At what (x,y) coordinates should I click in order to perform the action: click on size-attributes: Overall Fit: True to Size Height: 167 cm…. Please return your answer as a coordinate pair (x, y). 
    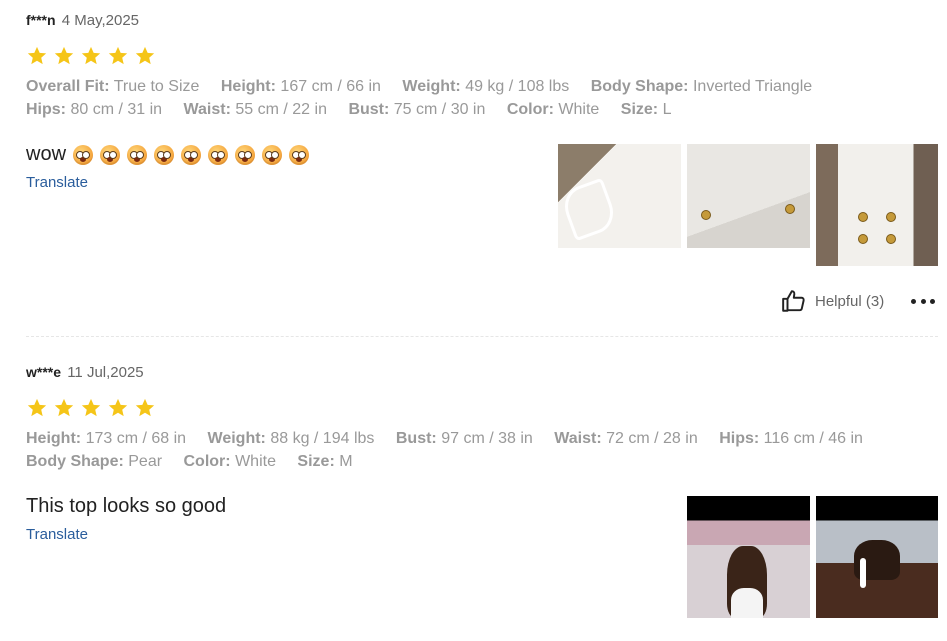
    Looking at the image, I should click on (427, 98).